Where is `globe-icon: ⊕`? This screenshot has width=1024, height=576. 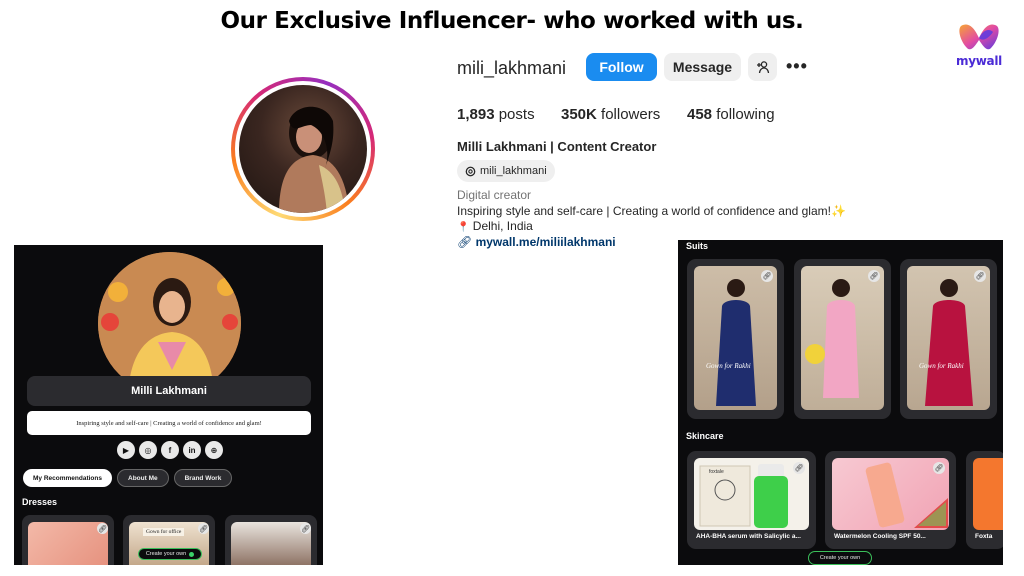
globe-icon: ⊕ is located at coordinates (214, 450).